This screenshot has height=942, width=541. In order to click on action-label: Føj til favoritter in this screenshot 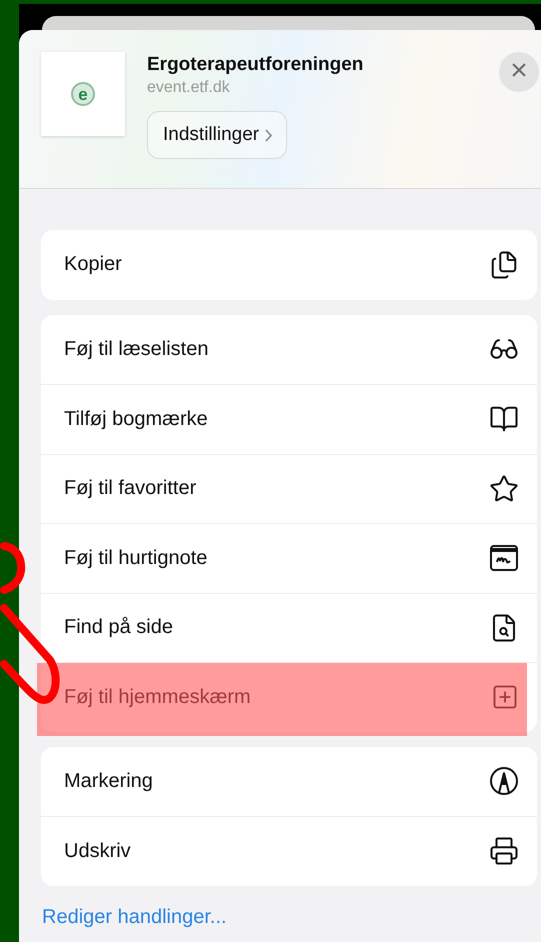, I will do `click(130, 488)`.